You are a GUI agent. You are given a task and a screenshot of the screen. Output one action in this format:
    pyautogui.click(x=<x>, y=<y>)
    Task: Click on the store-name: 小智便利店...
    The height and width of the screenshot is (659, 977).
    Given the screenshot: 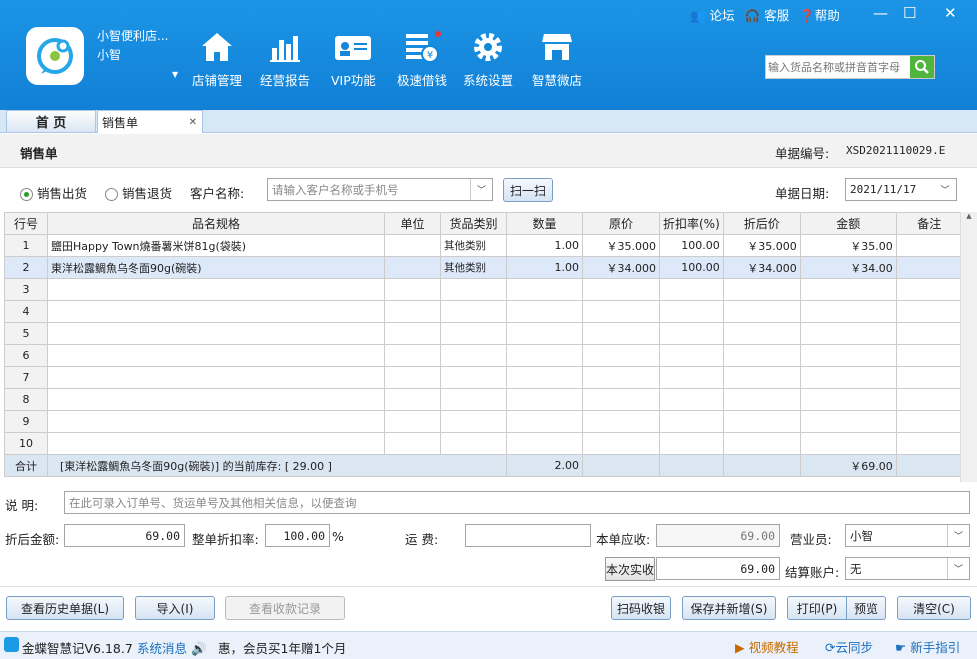 What is the action you would take?
    pyautogui.click(x=132, y=36)
    